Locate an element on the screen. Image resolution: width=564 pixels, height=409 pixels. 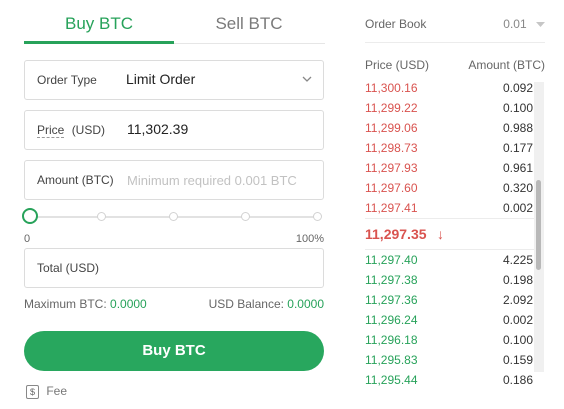
max-btc-label: Maximum BTC: is located at coordinates (65, 304).